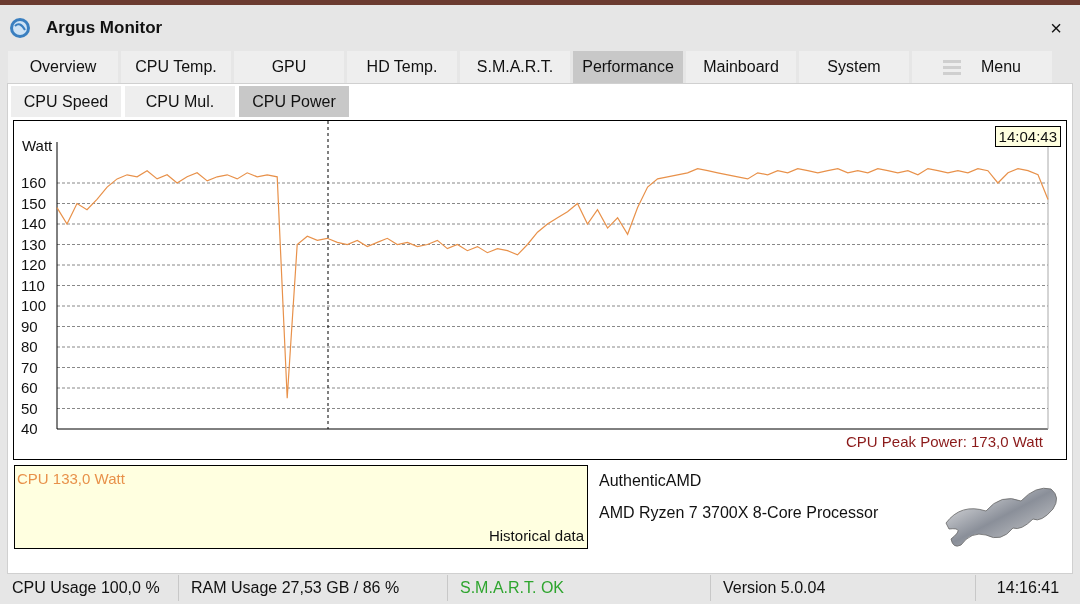 The height and width of the screenshot is (604, 1080). Describe the element at coordinates (104, 28) in the screenshot. I see `window-title: Argus Monitor` at that location.